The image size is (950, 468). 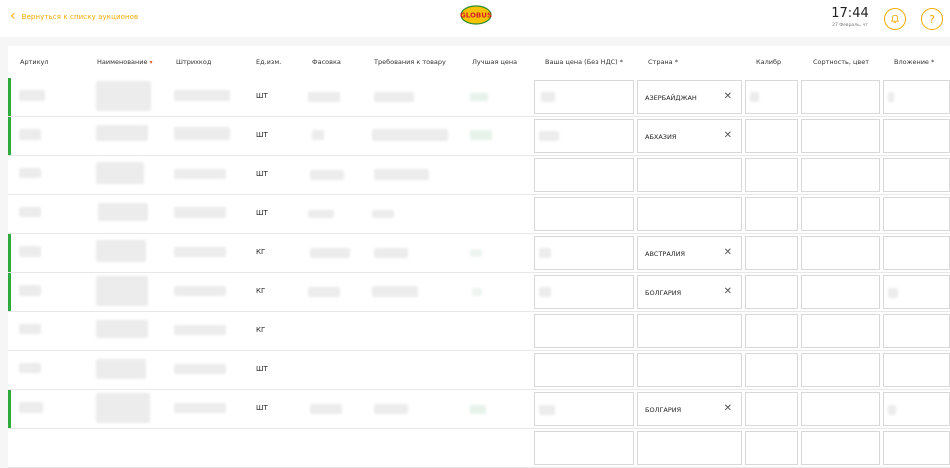 I want to click on col-packing: Фасовка, so click(x=326, y=62).